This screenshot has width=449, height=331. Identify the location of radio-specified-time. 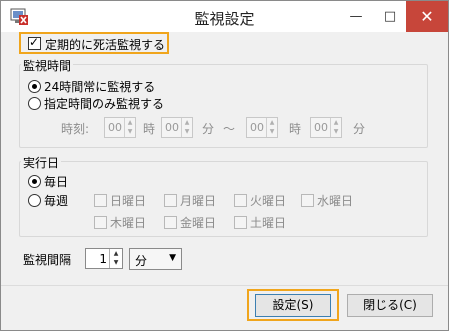
(34, 103).